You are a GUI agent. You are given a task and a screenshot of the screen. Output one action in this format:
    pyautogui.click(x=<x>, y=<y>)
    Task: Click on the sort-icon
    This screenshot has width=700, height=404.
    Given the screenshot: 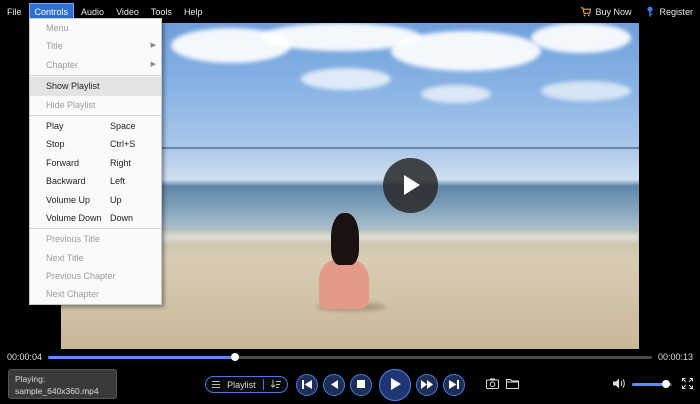 What is the action you would take?
    pyautogui.click(x=275, y=384)
    